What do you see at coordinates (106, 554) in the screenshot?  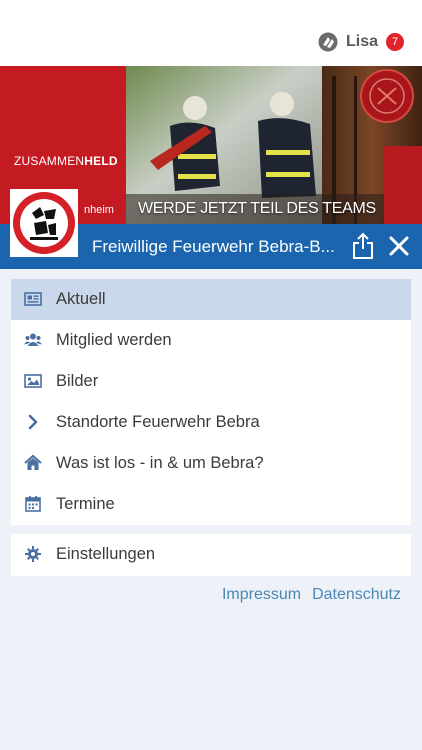 I see `menu-item-label: Einstellungen` at bounding box center [106, 554].